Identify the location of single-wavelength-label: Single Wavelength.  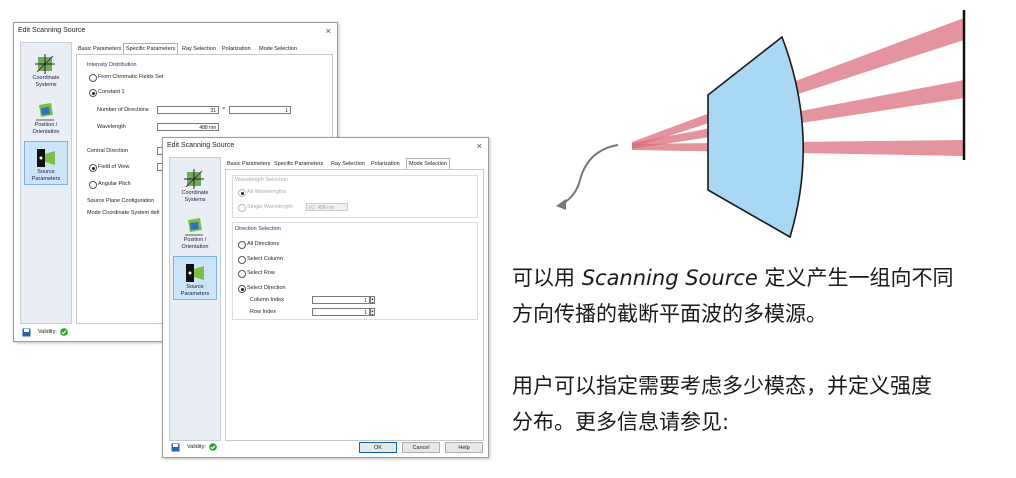
(270, 207).